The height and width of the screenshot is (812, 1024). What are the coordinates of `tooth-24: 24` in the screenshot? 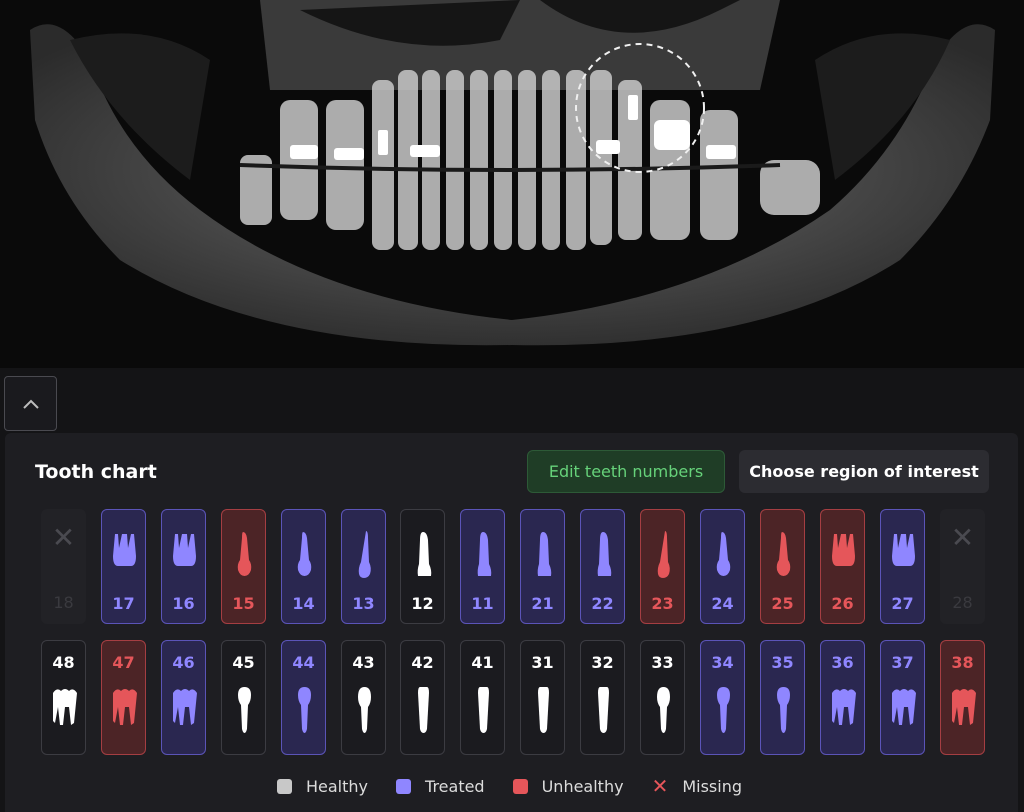 It's located at (722, 566).